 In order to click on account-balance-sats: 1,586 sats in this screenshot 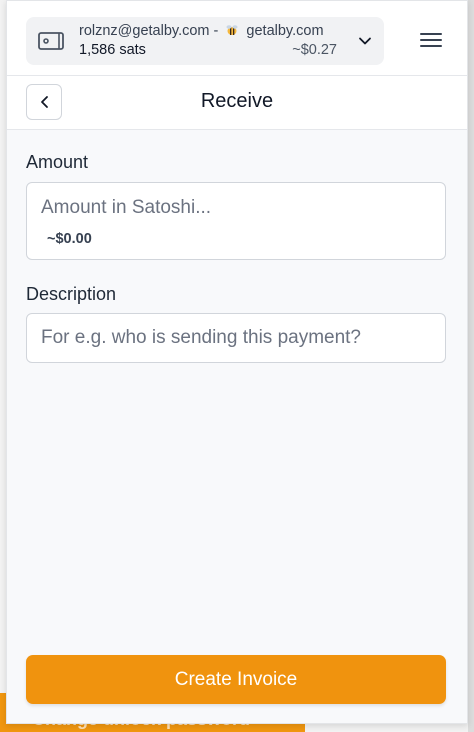, I will do `click(112, 50)`.